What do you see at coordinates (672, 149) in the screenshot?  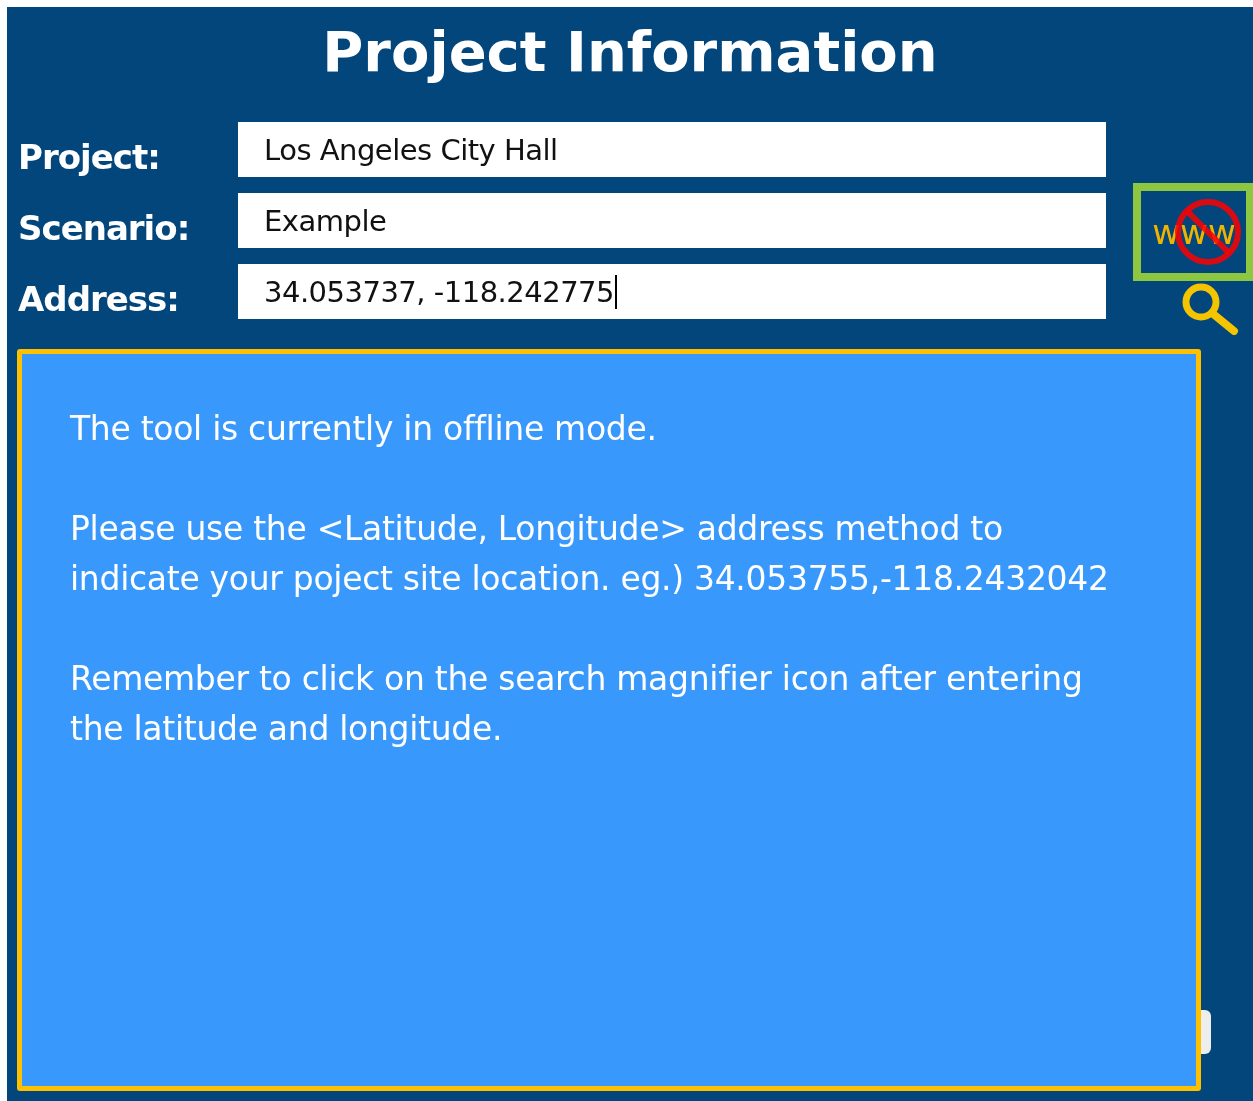 I see `input-field: Los Angeles City Hall` at bounding box center [672, 149].